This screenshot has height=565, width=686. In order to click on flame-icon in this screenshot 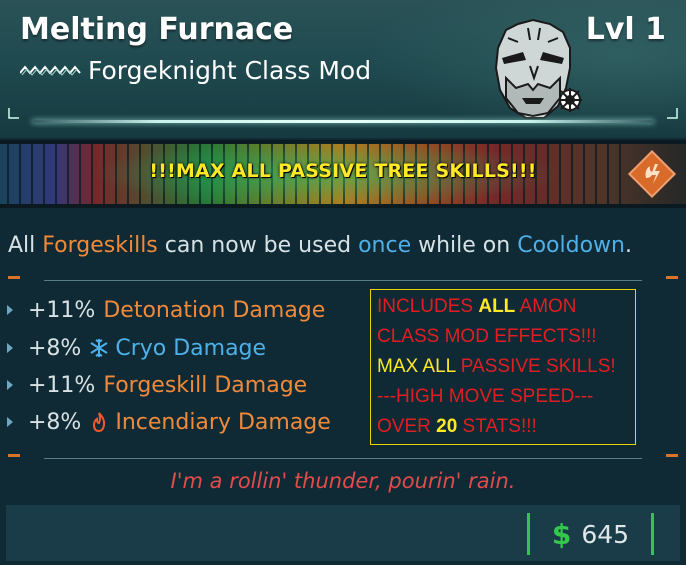, I will do `click(99, 422)`.